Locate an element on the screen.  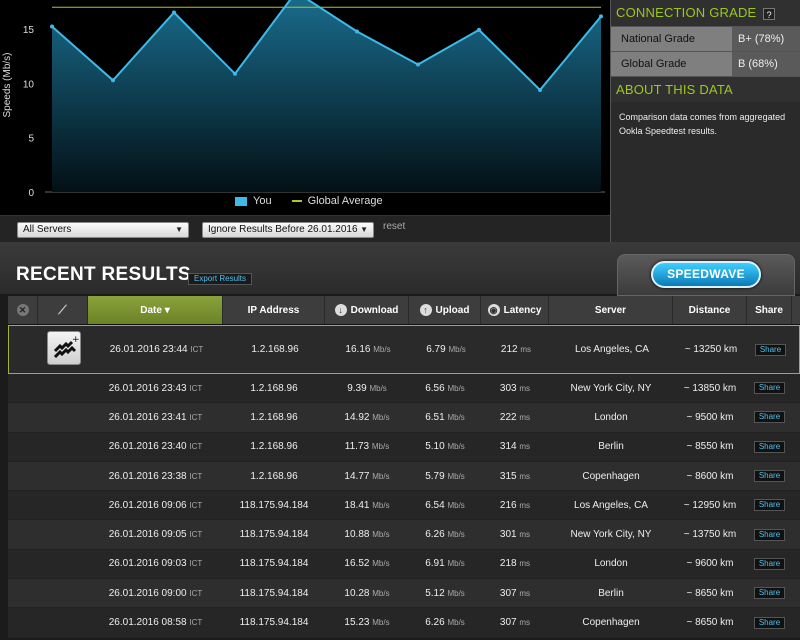
column-header-upload: ↑ Upload is located at coordinates (445, 310).